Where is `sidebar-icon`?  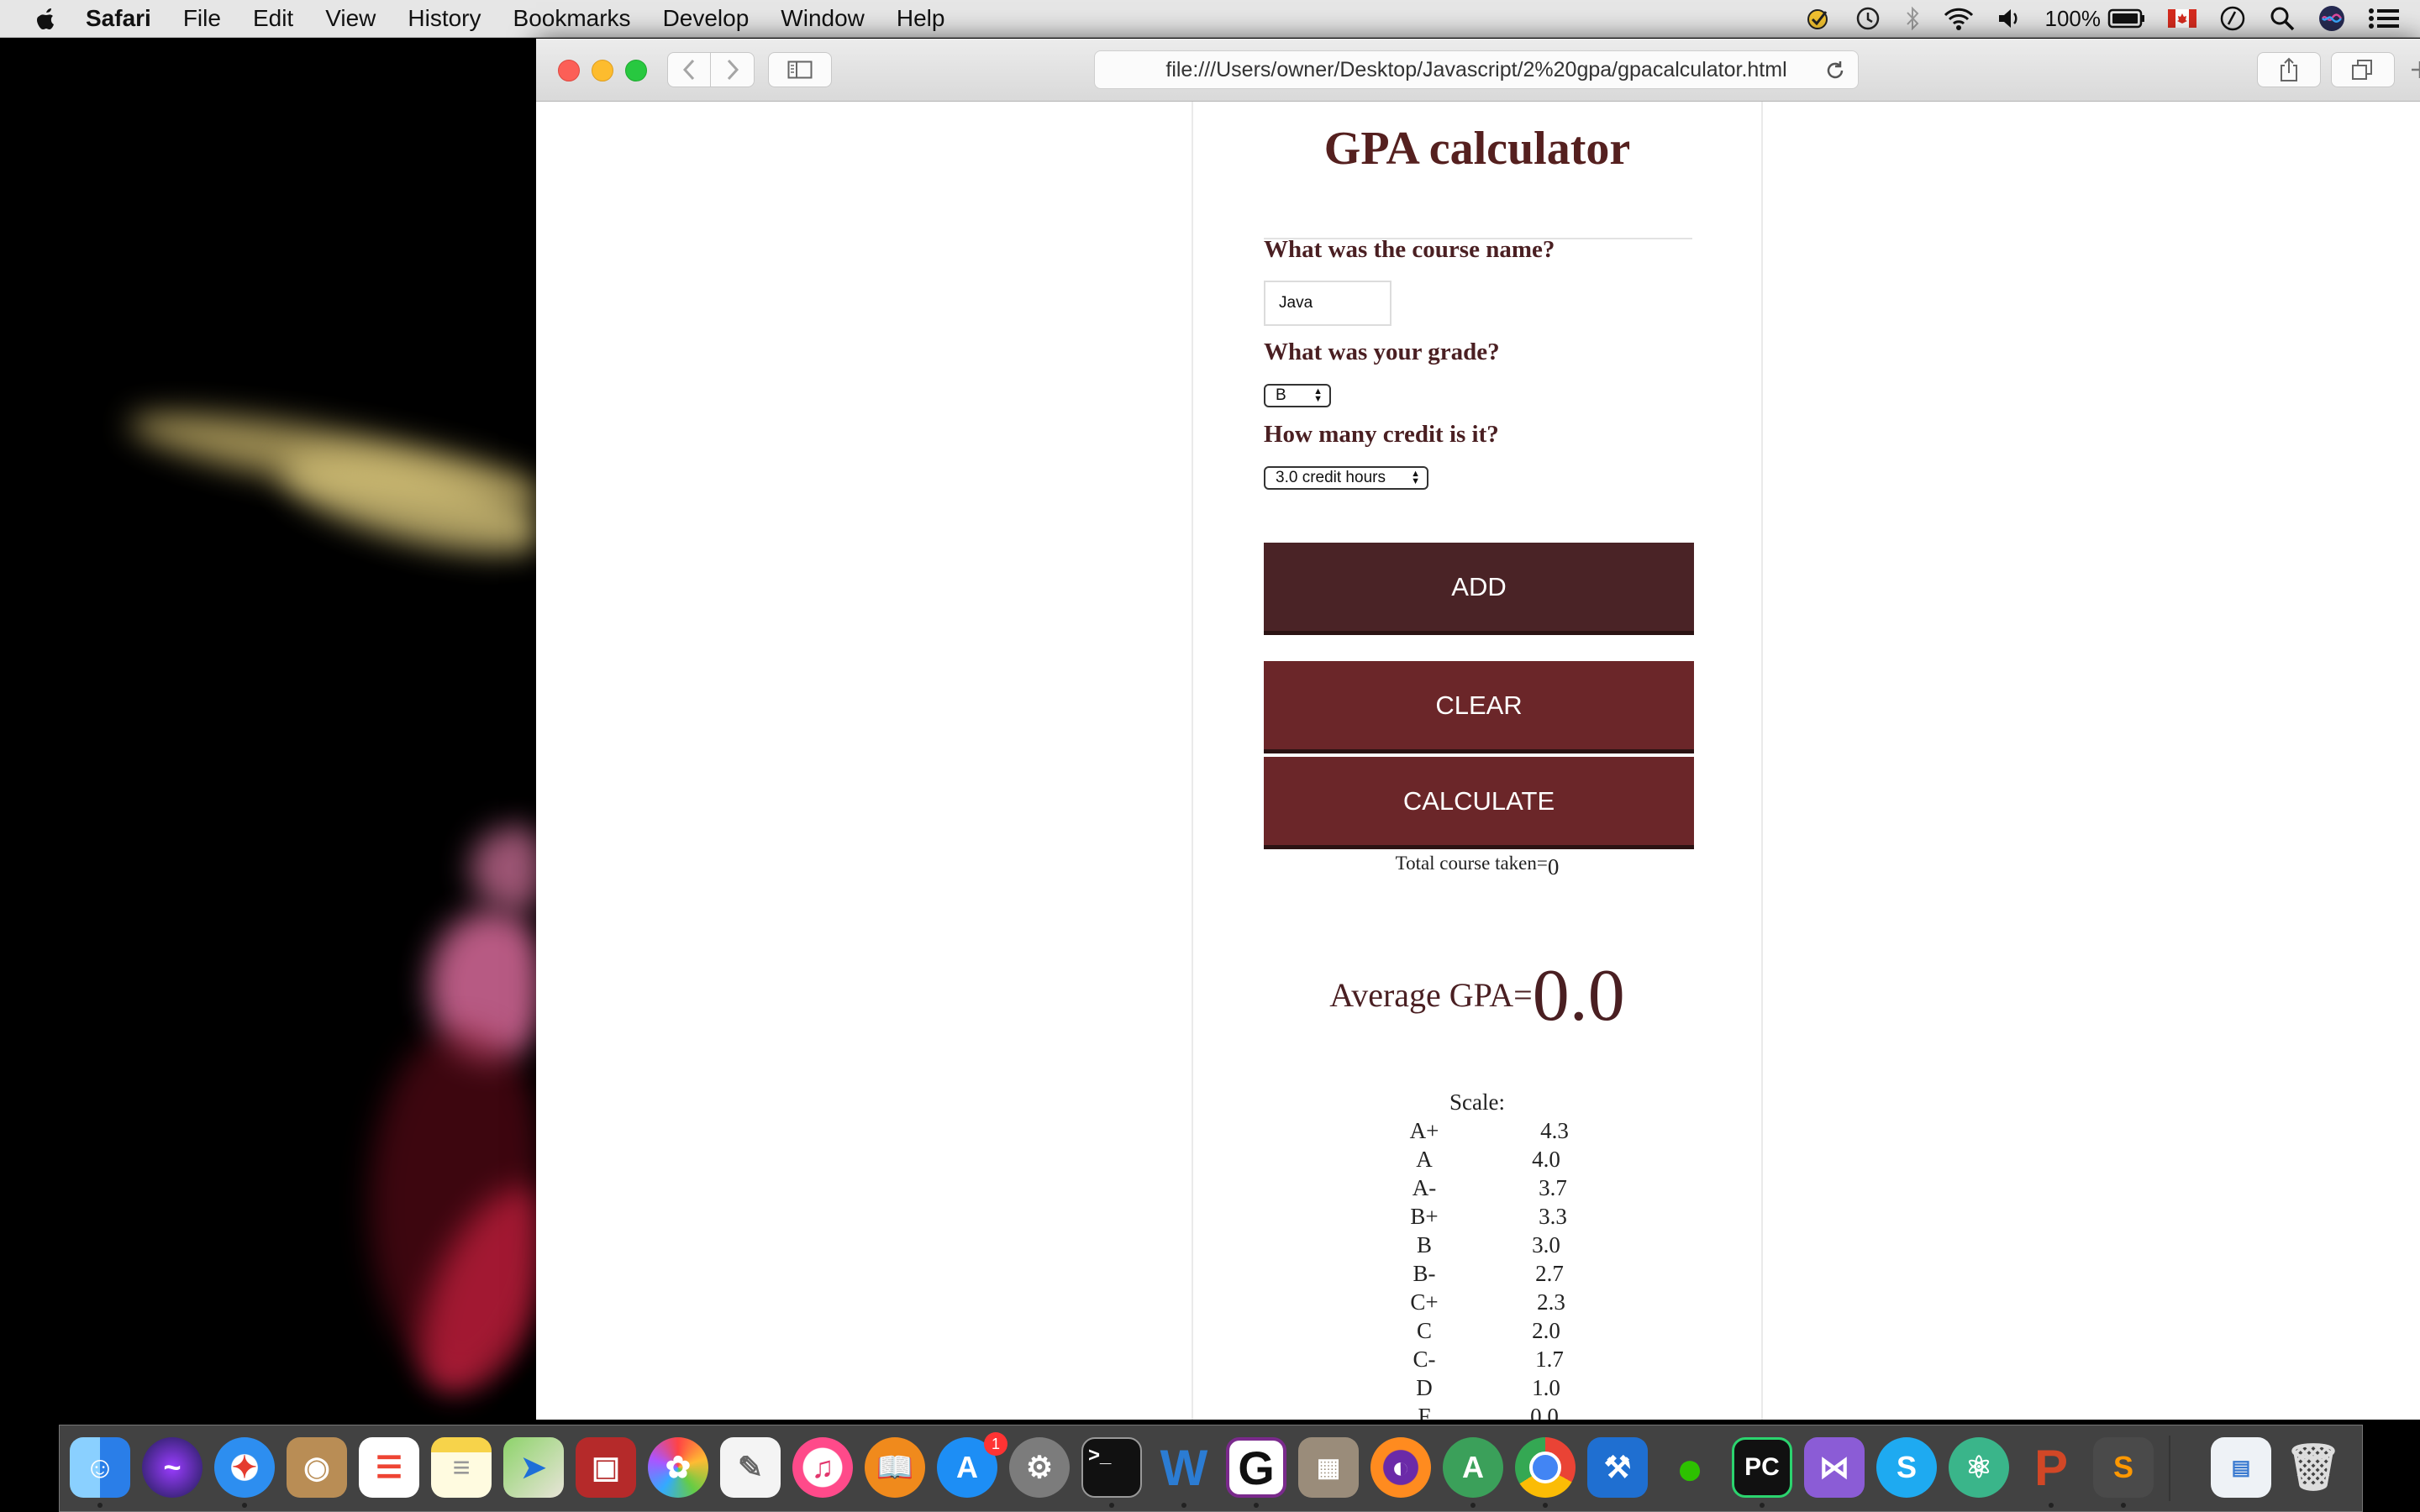 sidebar-icon is located at coordinates (800, 69).